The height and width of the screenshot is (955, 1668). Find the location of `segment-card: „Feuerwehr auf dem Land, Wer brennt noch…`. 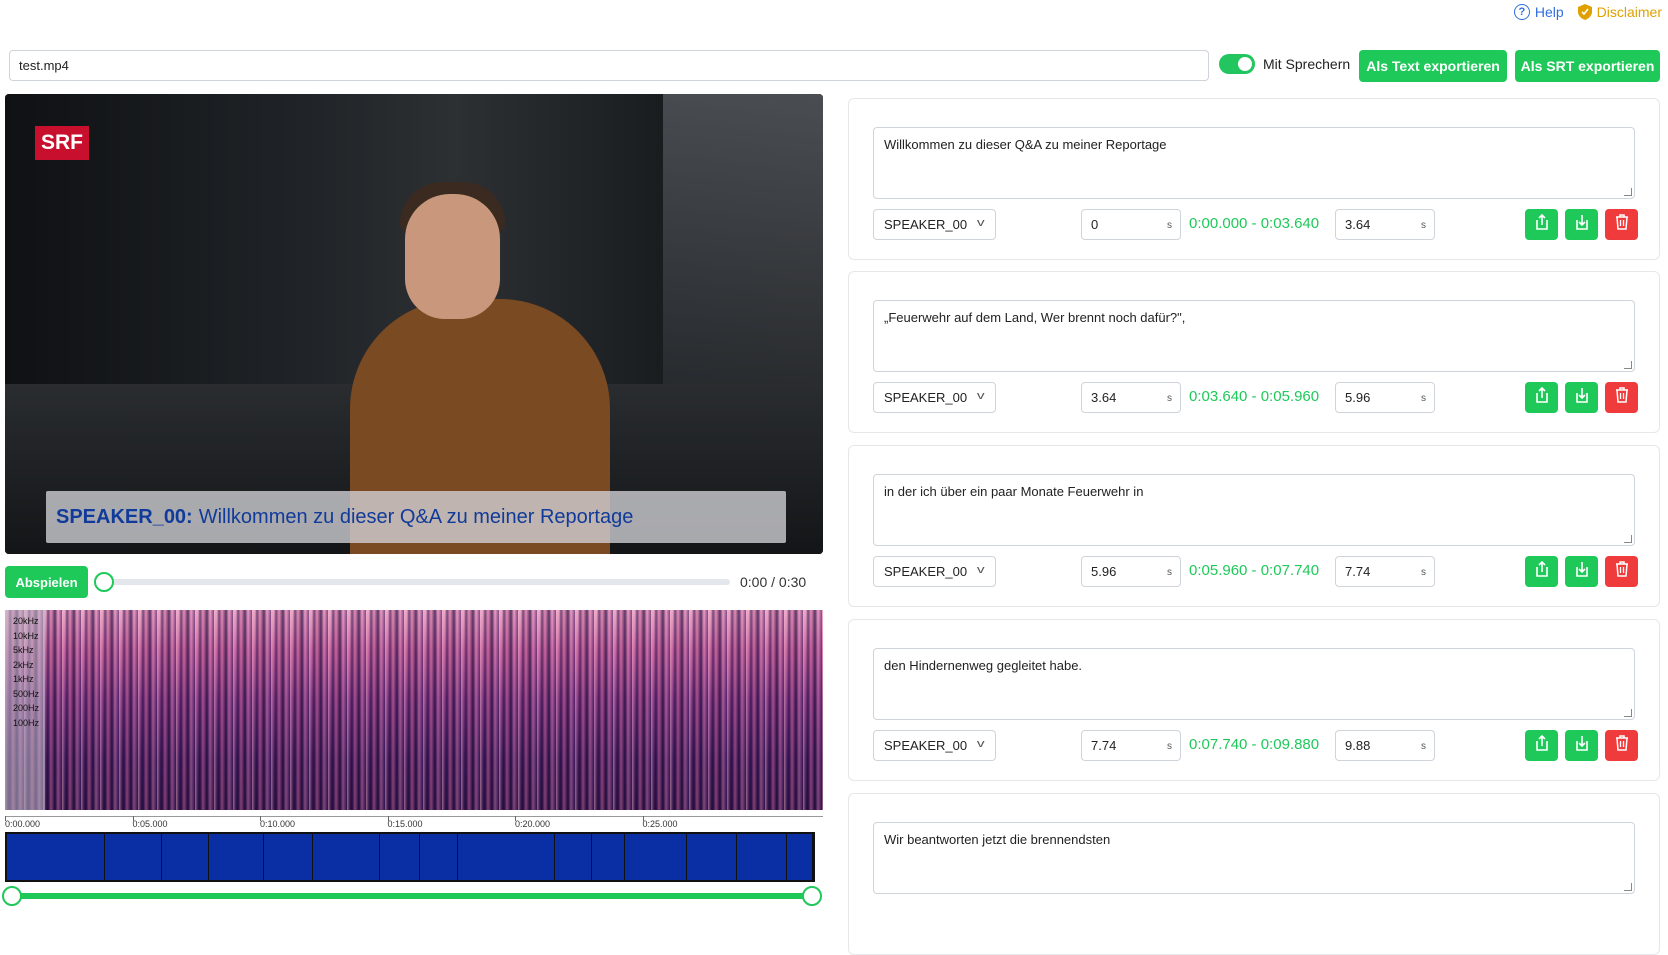

segment-card: „Feuerwehr auf dem Land, Wer brennt noch… is located at coordinates (1254, 352).